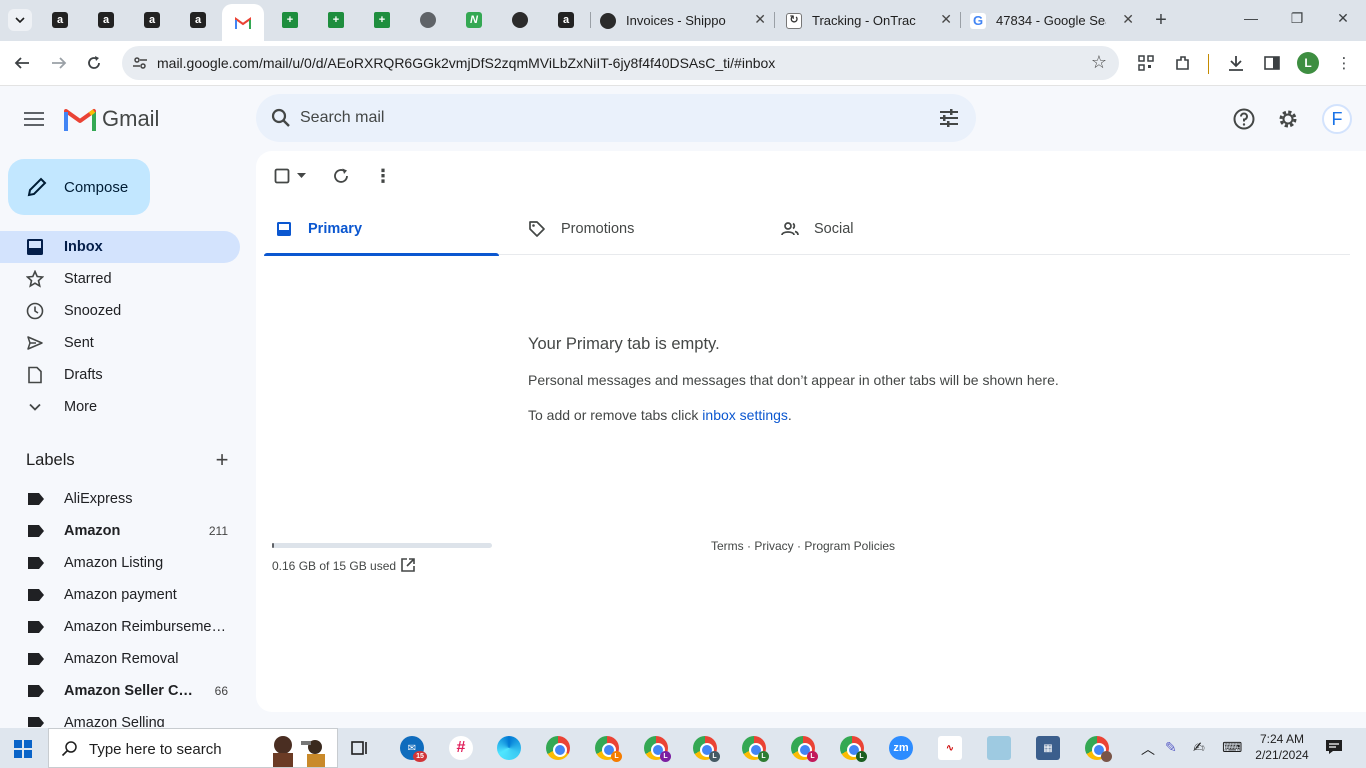  Describe the element at coordinates (474, 20) in the screenshot. I see `pinned-tab-green: N` at that location.